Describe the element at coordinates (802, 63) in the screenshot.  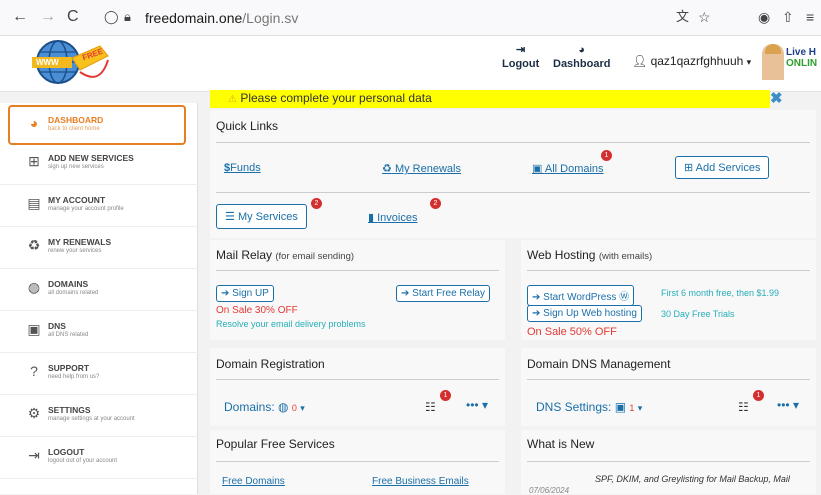
I see `live-help-status: ONLIN` at that location.